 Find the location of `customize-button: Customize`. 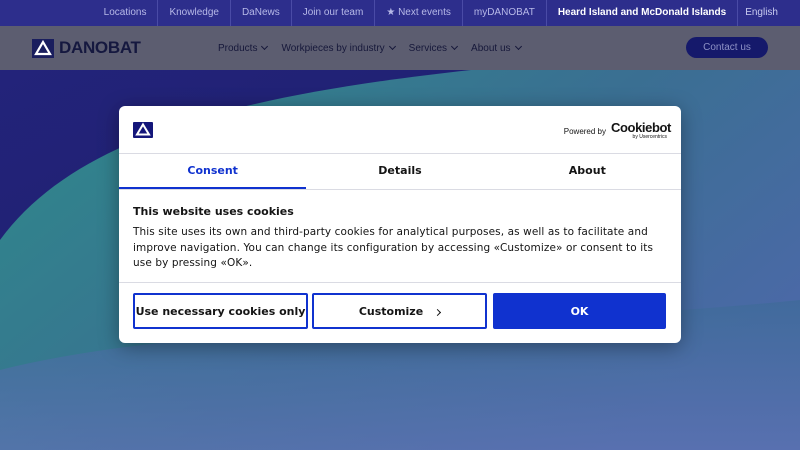

customize-button: Customize is located at coordinates (399, 311).